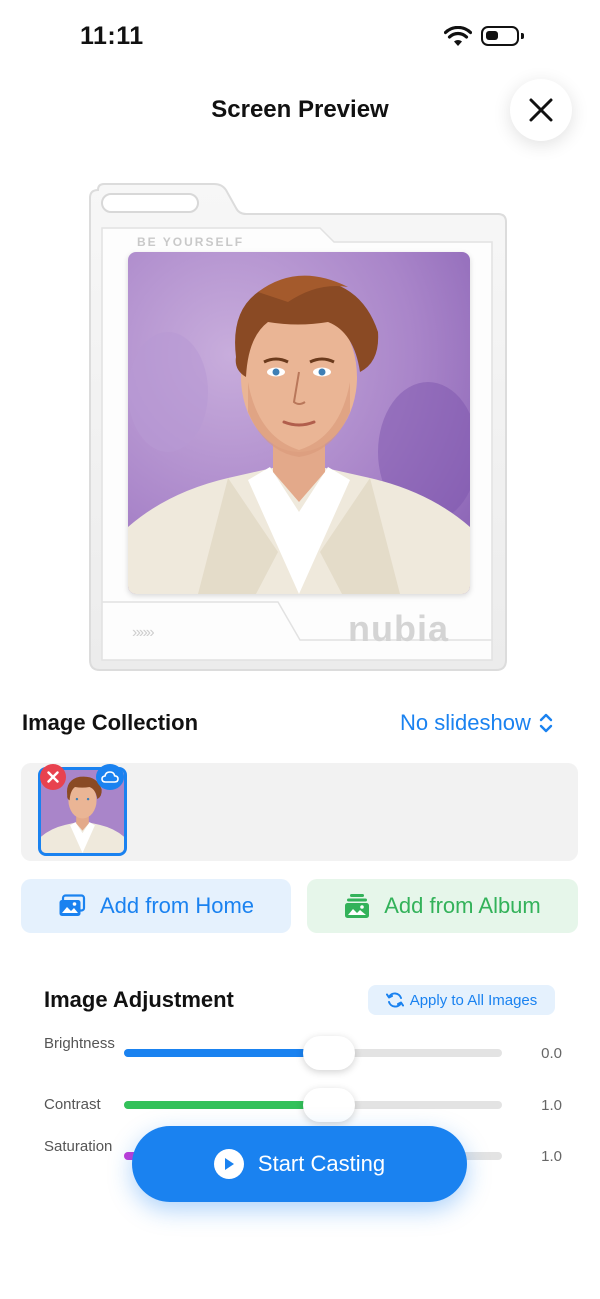  What do you see at coordinates (462, 905) in the screenshot?
I see `add-from-album-label: Add from Album` at bounding box center [462, 905].